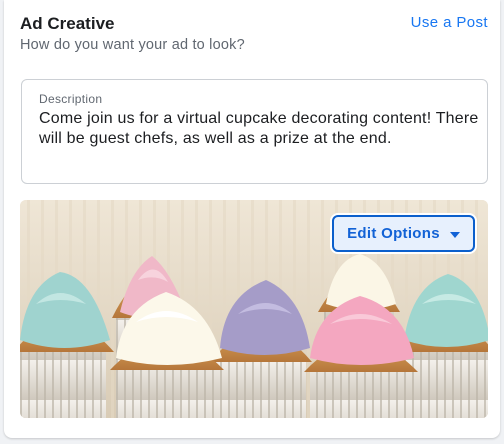 The image size is (504, 444). I want to click on section-subtitle: How do you want your ad to look?, so click(132, 45).